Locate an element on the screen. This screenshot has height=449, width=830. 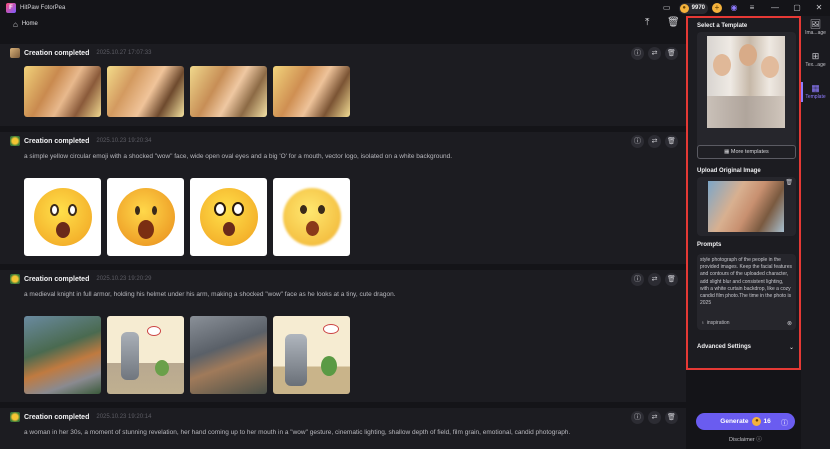
add-credits-icon: + is located at coordinates (717, 8).